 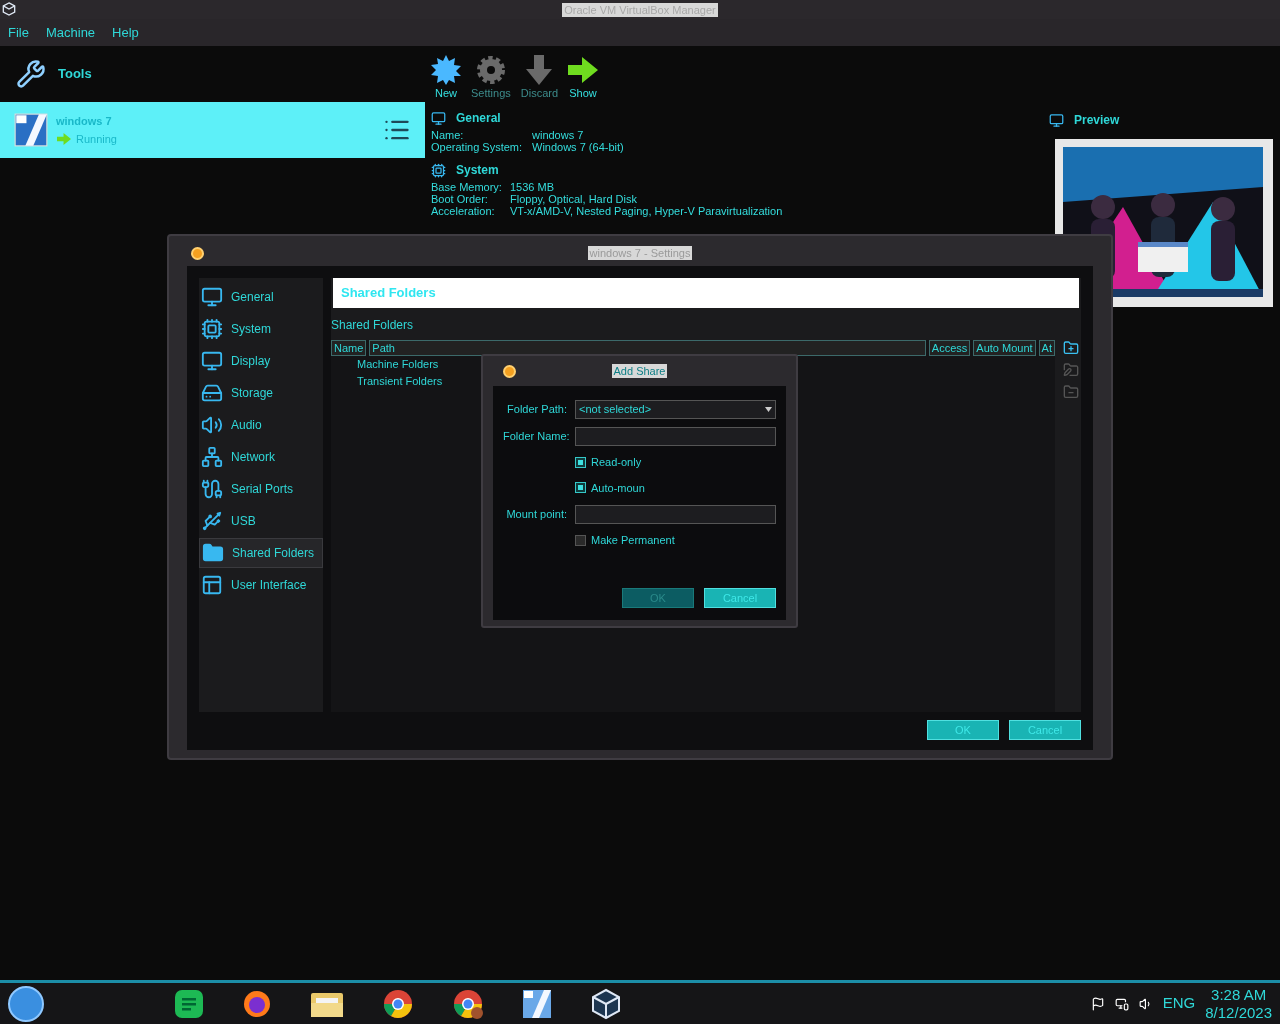 What do you see at coordinates (261, 489) in the screenshot?
I see `nav-item: Serial Ports` at bounding box center [261, 489].